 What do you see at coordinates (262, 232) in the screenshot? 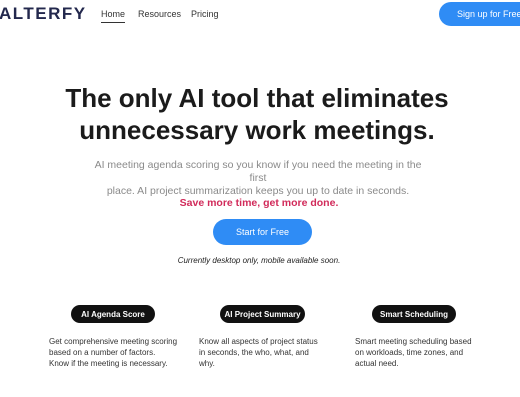
I see `start-for-free-button: Start for Free` at bounding box center [262, 232].